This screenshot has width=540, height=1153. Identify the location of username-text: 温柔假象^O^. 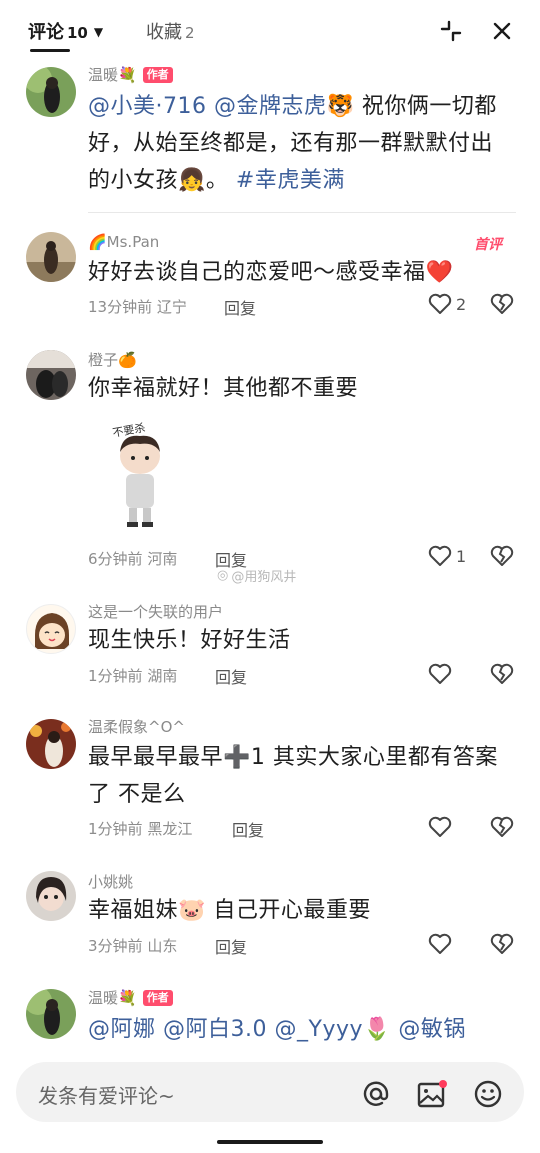
(136, 727).